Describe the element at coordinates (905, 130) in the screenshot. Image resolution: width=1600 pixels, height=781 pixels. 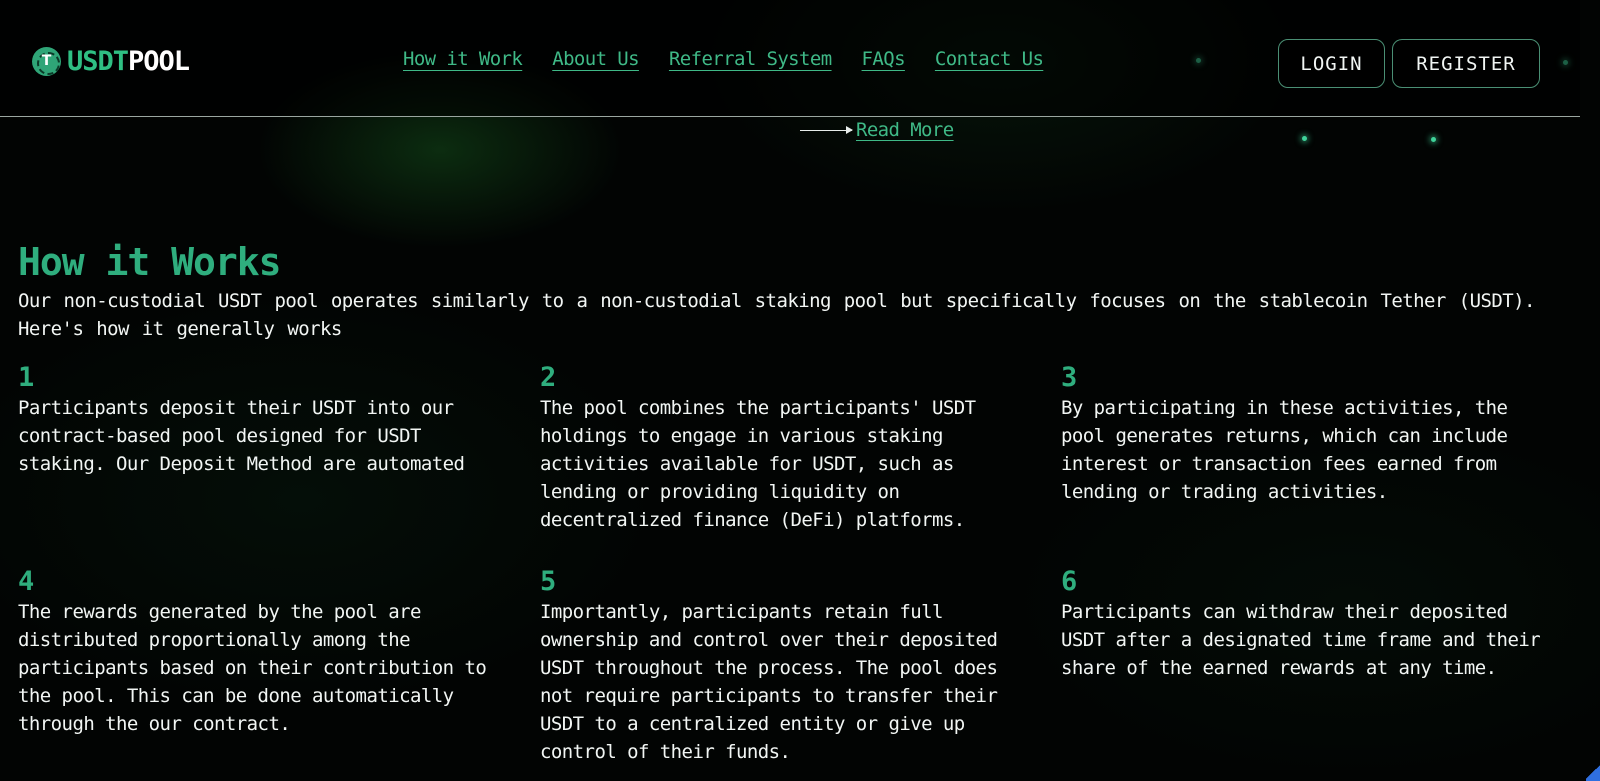
I see `read-more-link: Read More` at that location.